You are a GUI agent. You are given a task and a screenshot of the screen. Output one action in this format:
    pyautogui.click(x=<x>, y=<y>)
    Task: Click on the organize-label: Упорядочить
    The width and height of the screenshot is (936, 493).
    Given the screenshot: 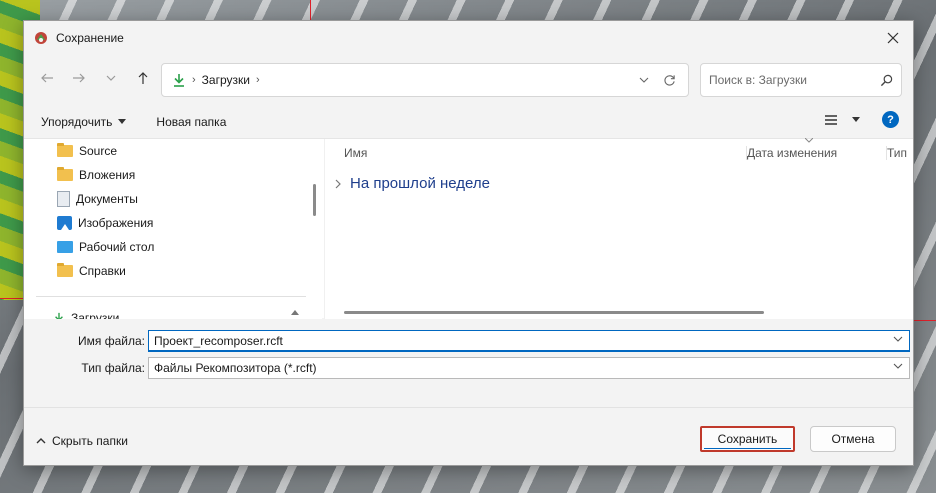 What is the action you would take?
    pyautogui.click(x=77, y=122)
    